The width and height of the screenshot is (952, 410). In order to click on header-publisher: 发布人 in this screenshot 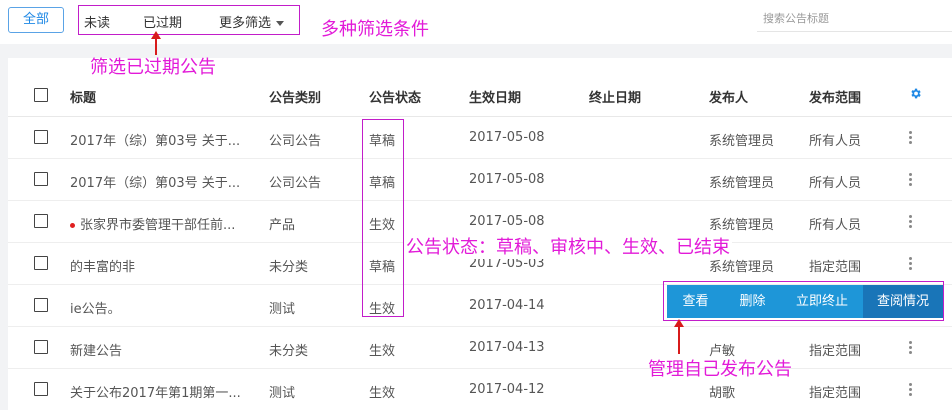, I will do `click(729, 98)`.